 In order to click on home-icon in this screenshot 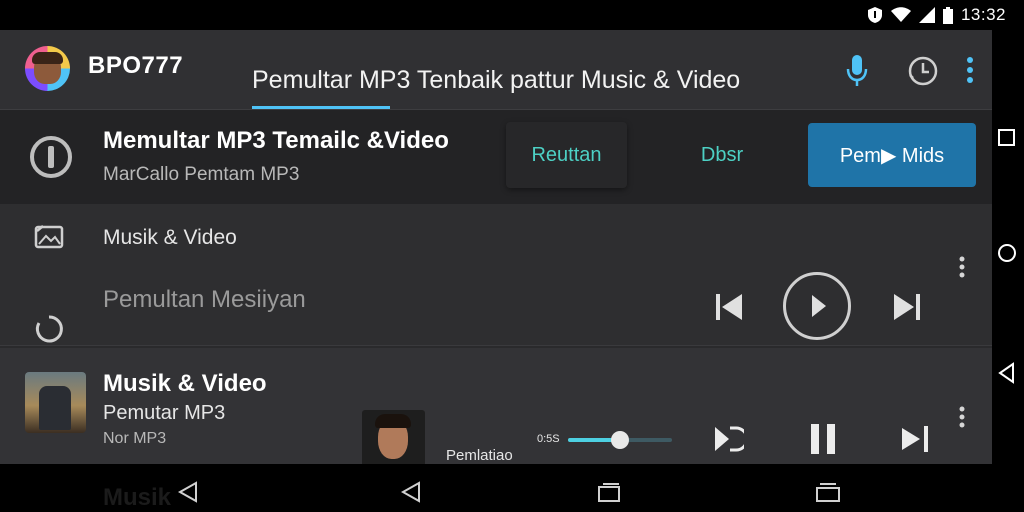, I will do `click(1007, 255)`.